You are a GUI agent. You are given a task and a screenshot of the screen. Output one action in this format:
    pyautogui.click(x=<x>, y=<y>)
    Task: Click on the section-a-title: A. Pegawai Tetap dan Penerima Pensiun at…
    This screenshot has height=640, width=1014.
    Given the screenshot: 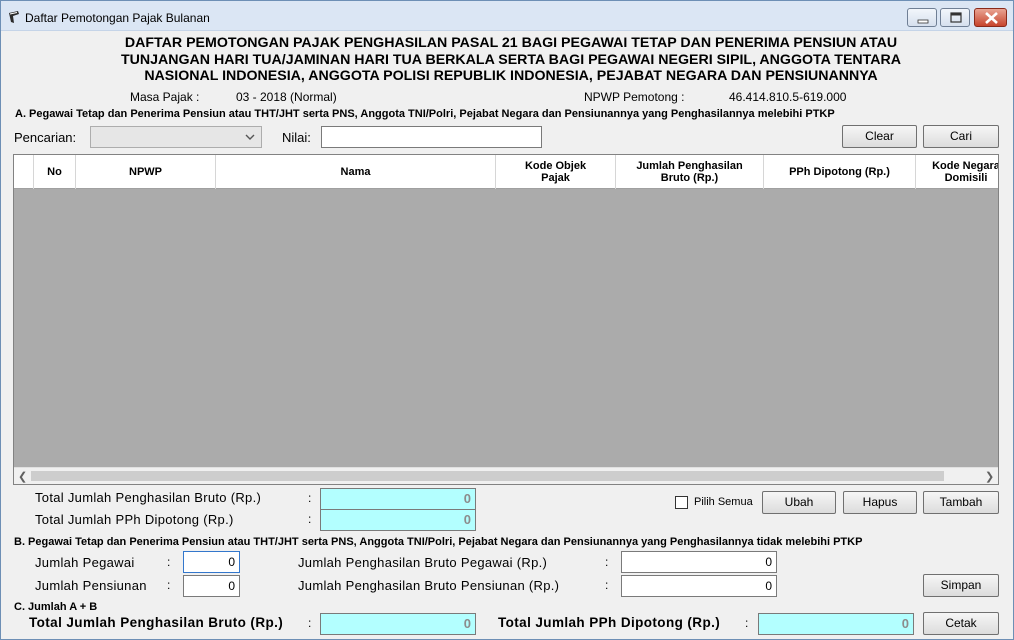 What is the action you would take?
    pyautogui.click(x=425, y=114)
    